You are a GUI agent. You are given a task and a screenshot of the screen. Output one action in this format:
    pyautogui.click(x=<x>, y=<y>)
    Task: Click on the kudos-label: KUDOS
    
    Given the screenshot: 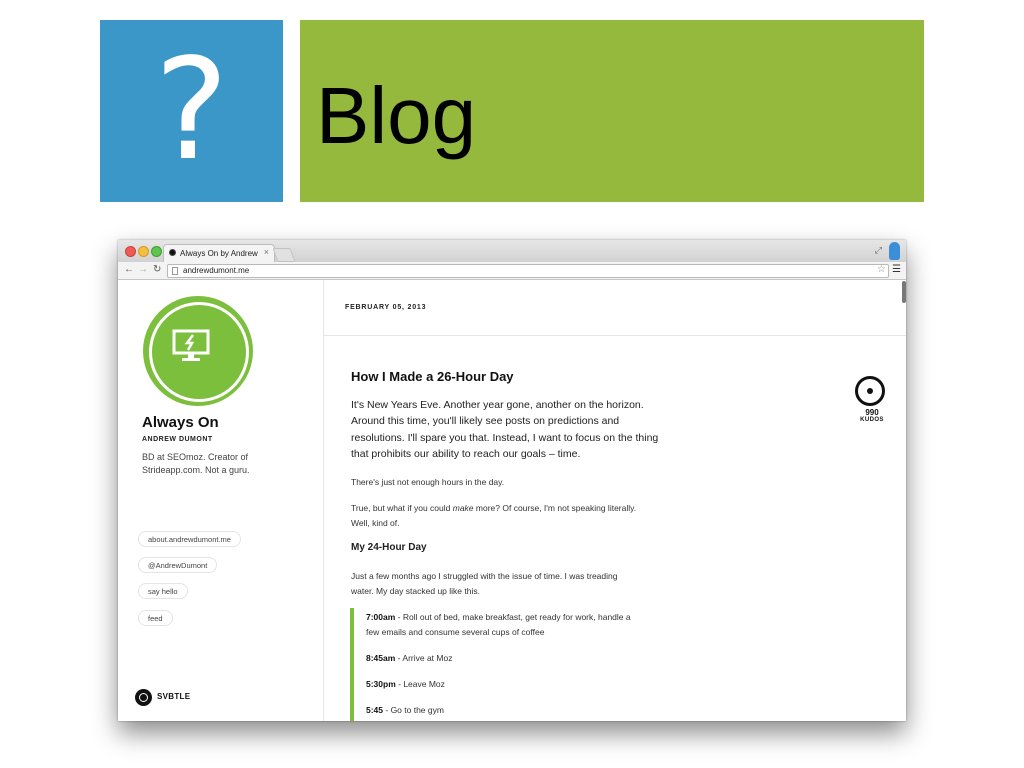 What is the action you would take?
    pyautogui.click(x=872, y=420)
    